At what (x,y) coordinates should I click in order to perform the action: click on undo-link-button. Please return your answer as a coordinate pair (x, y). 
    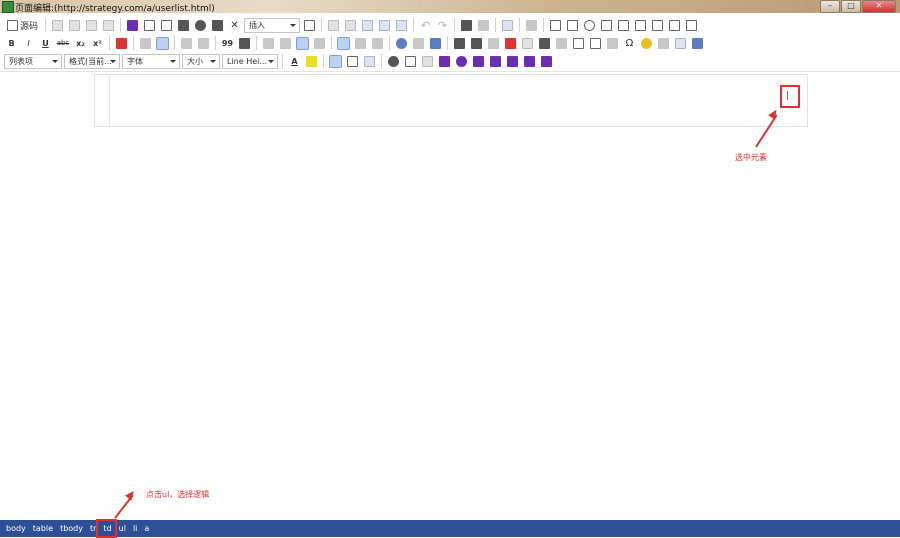
    Looking at the image, I should click on (74, 25).